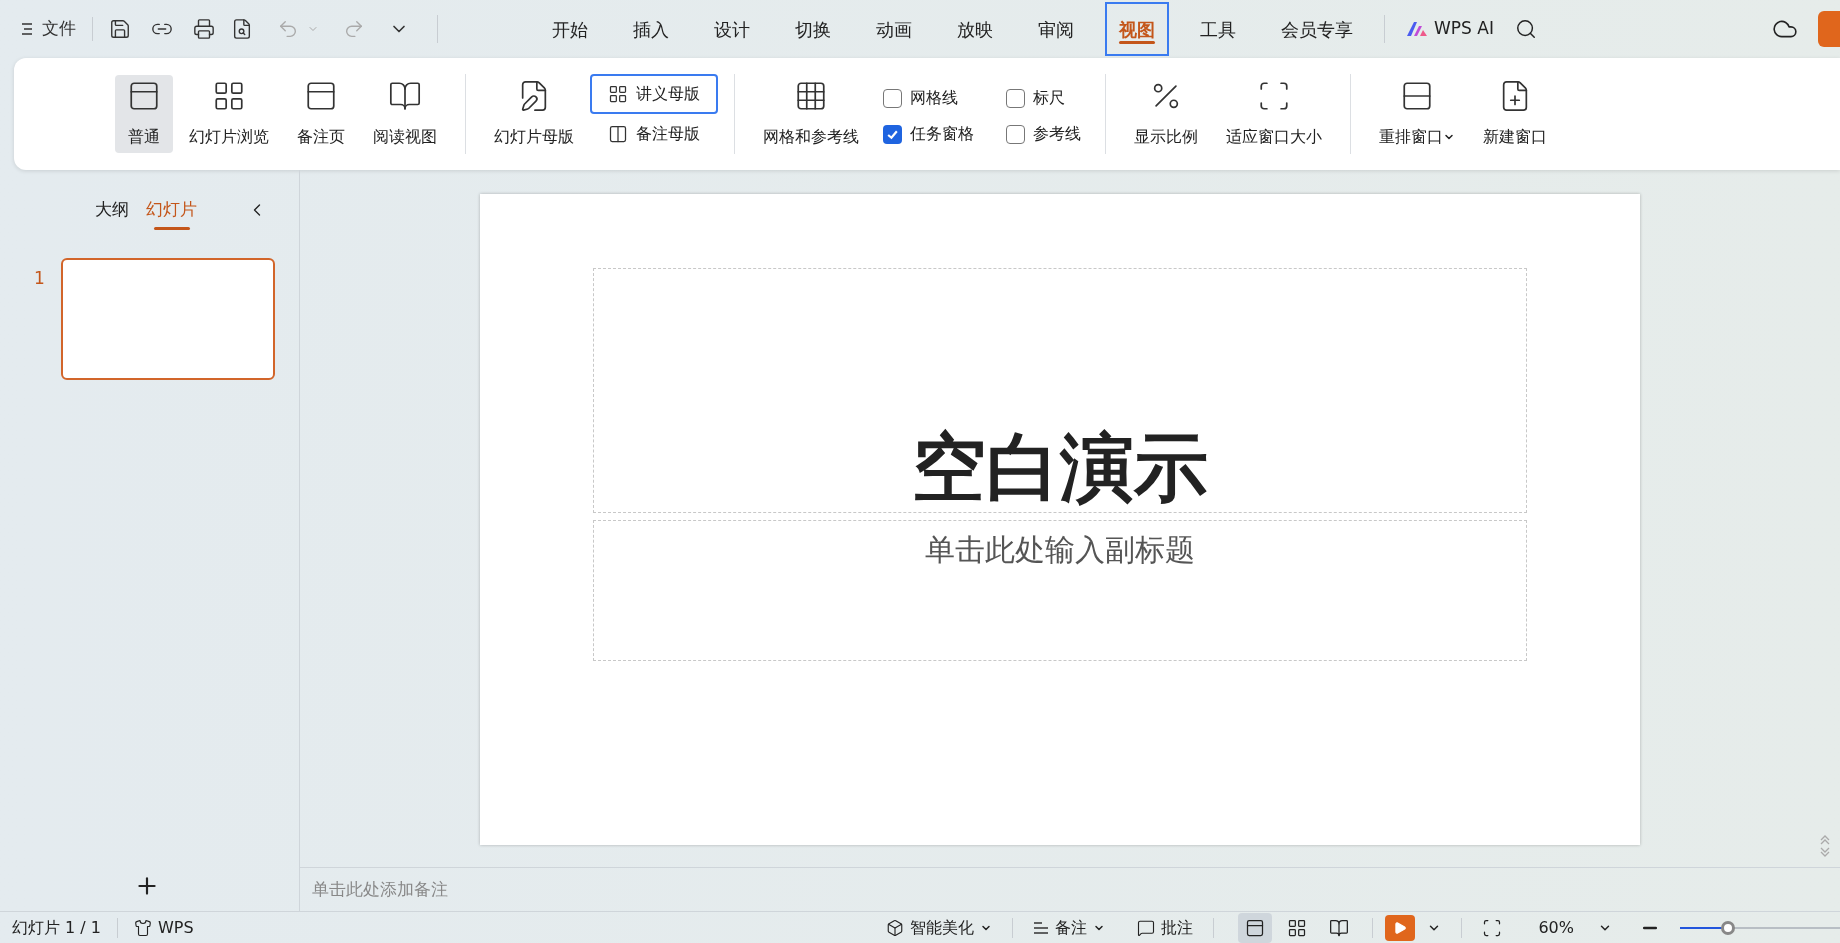  I want to click on ai-logo-icon, so click(1417, 29).